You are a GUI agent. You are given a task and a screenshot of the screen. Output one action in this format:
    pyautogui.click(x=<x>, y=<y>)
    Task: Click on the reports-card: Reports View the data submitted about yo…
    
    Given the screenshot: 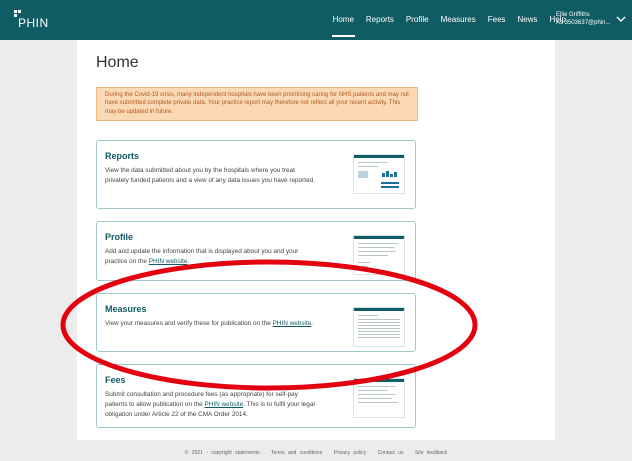 What is the action you would take?
    pyautogui.click(x=256, y=174)
    